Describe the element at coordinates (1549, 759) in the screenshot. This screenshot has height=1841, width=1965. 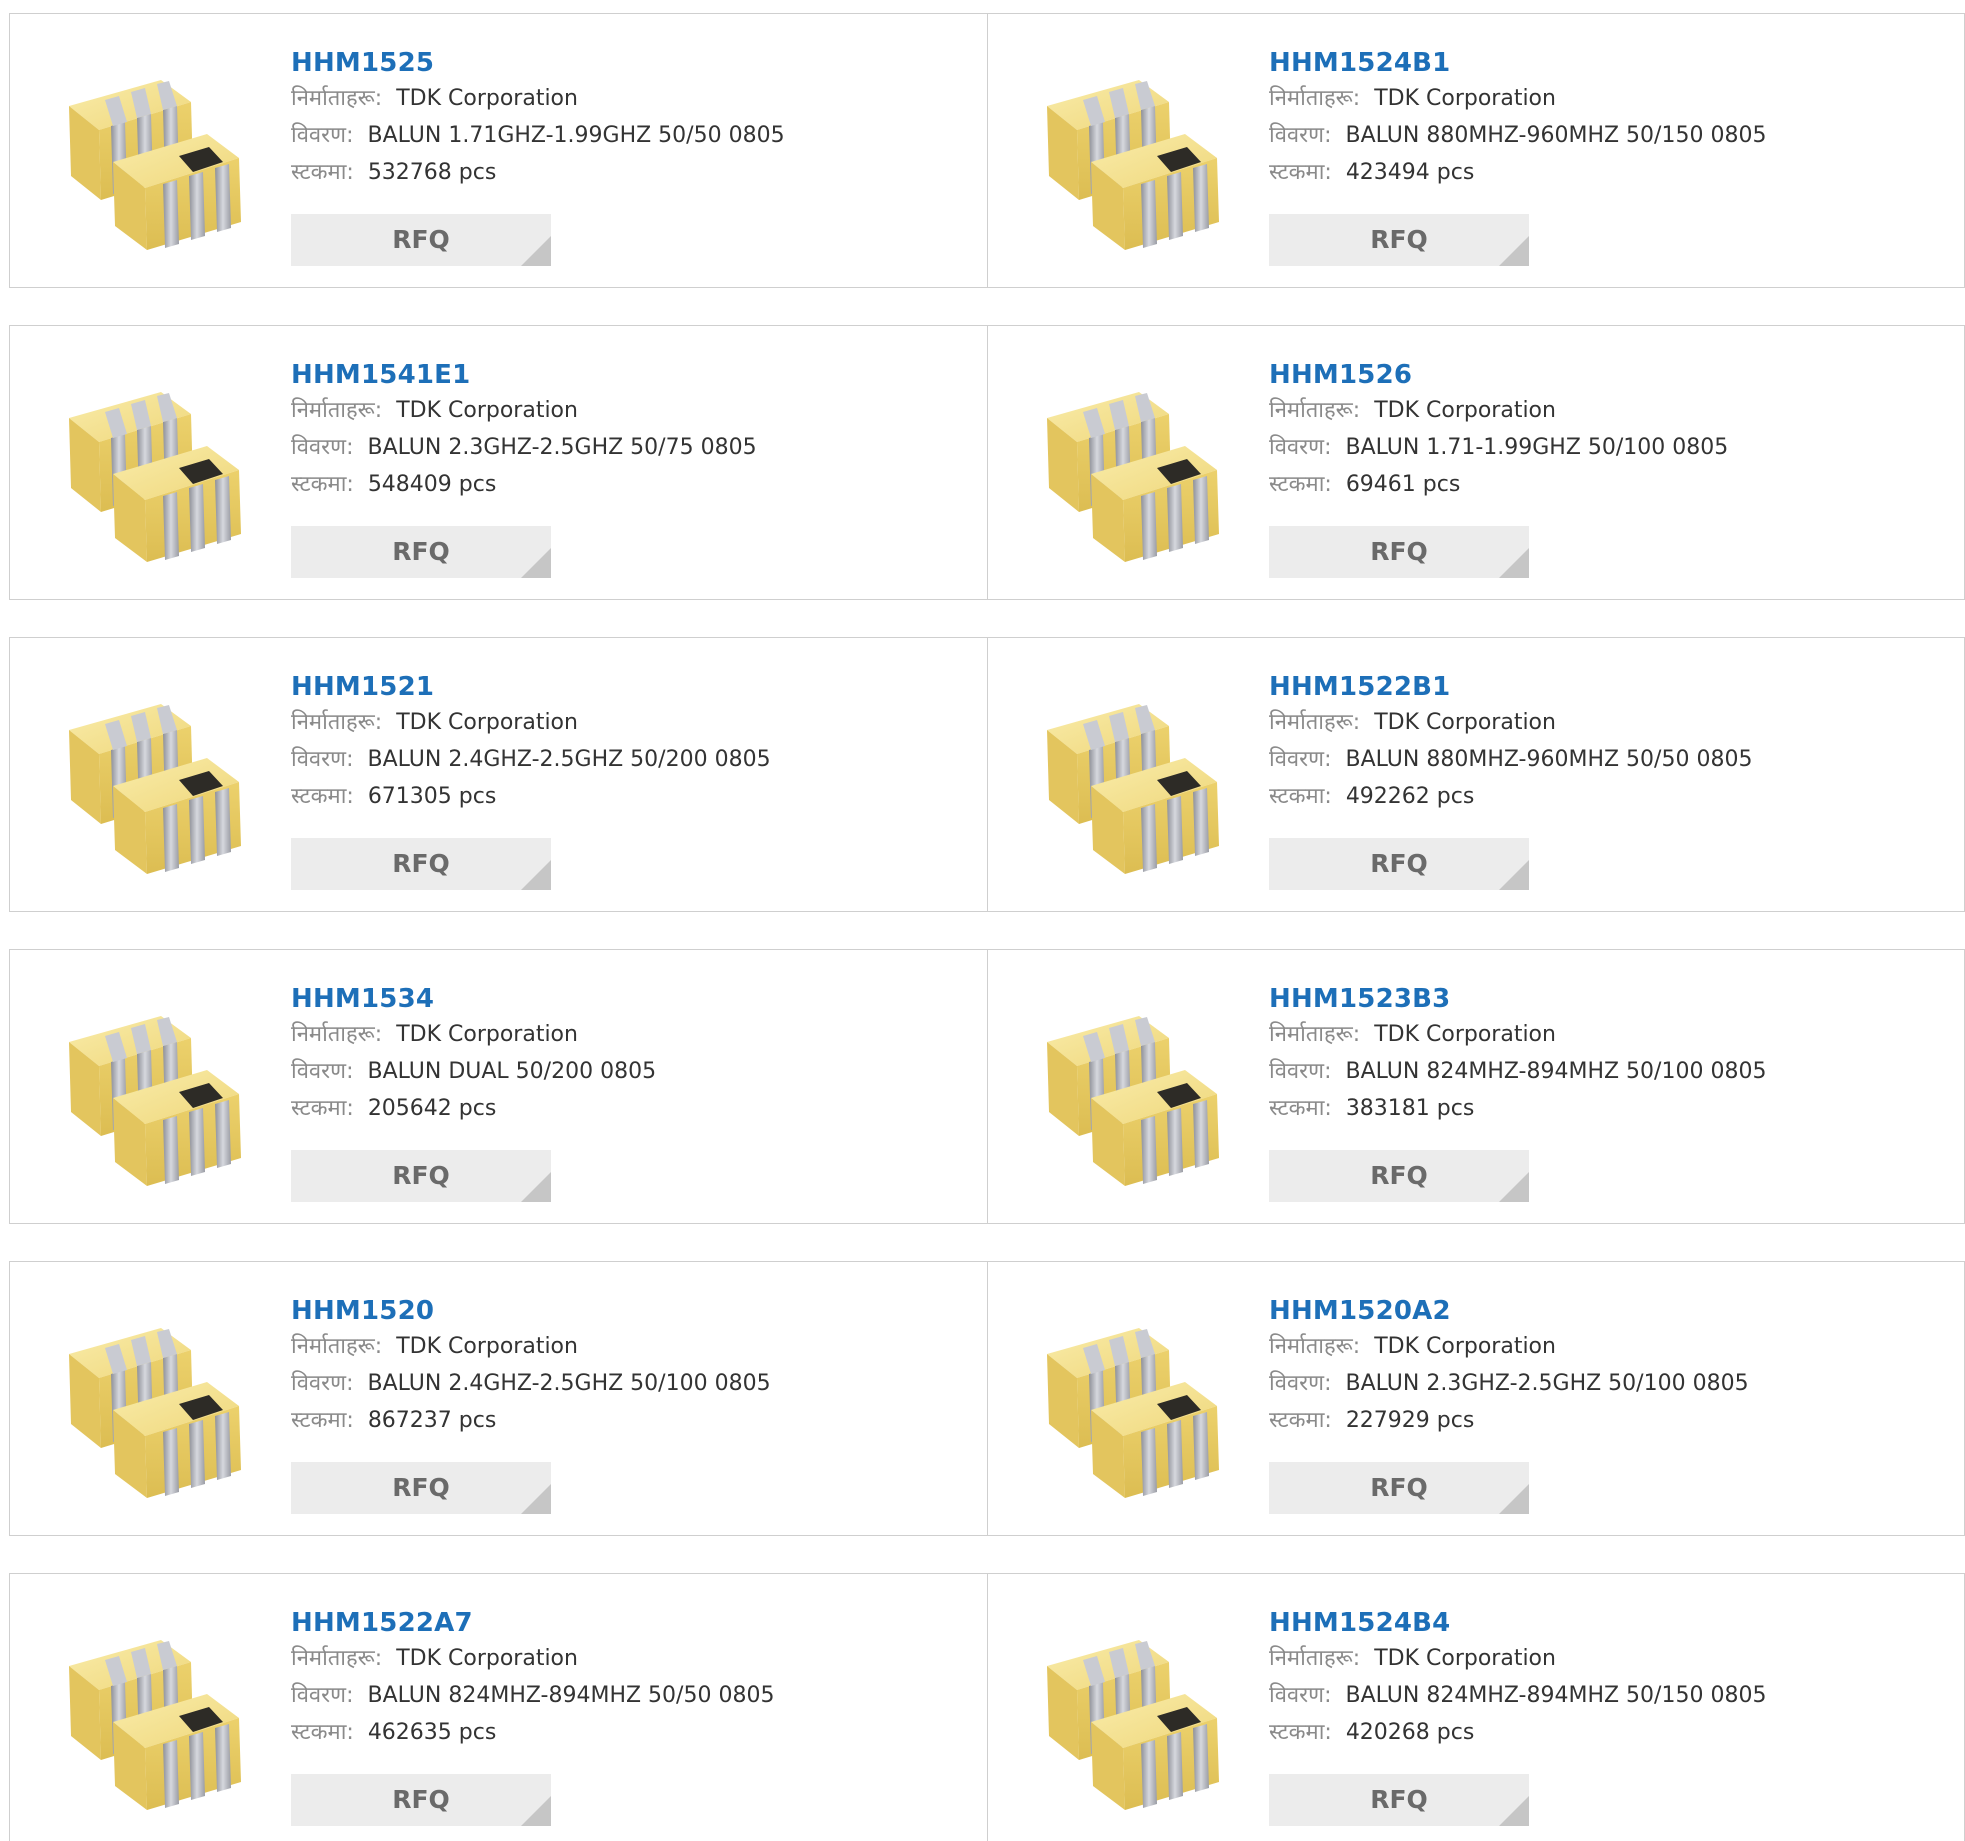
I see `description-value: BALUN 880MHZ-960MHZ 50/50 0805` at that location.